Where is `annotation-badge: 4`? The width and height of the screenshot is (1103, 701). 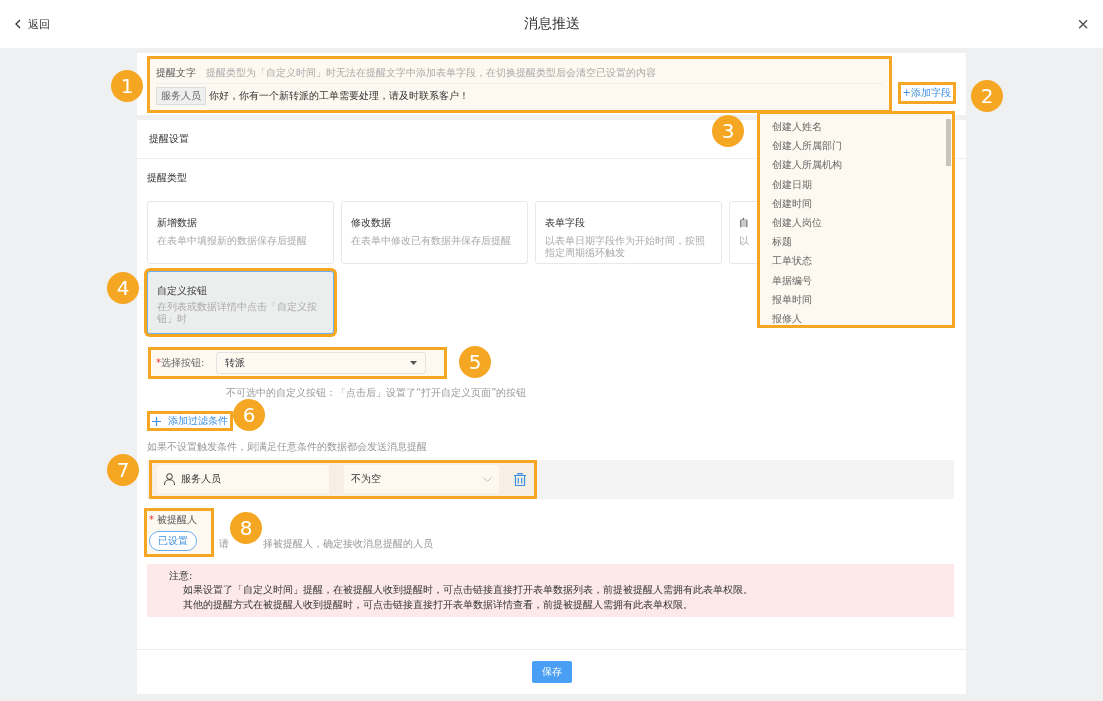
annotation-badge: 4 is located at coordinates (123, 288).